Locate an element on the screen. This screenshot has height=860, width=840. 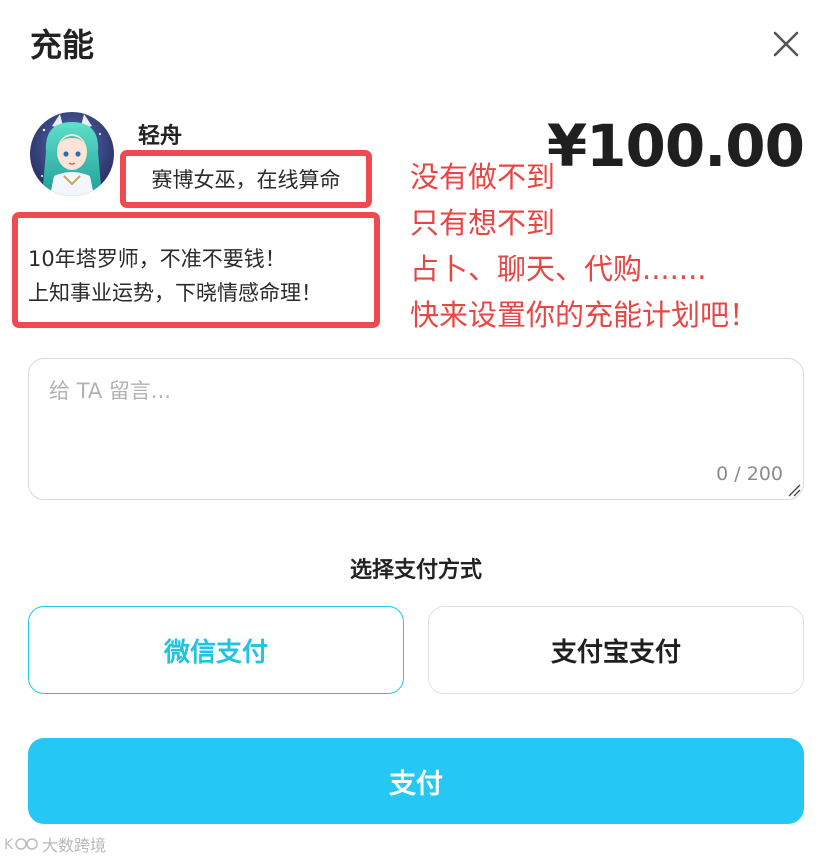
slogan-line-2: 只有想不到 is located at coordinates (483, 223).